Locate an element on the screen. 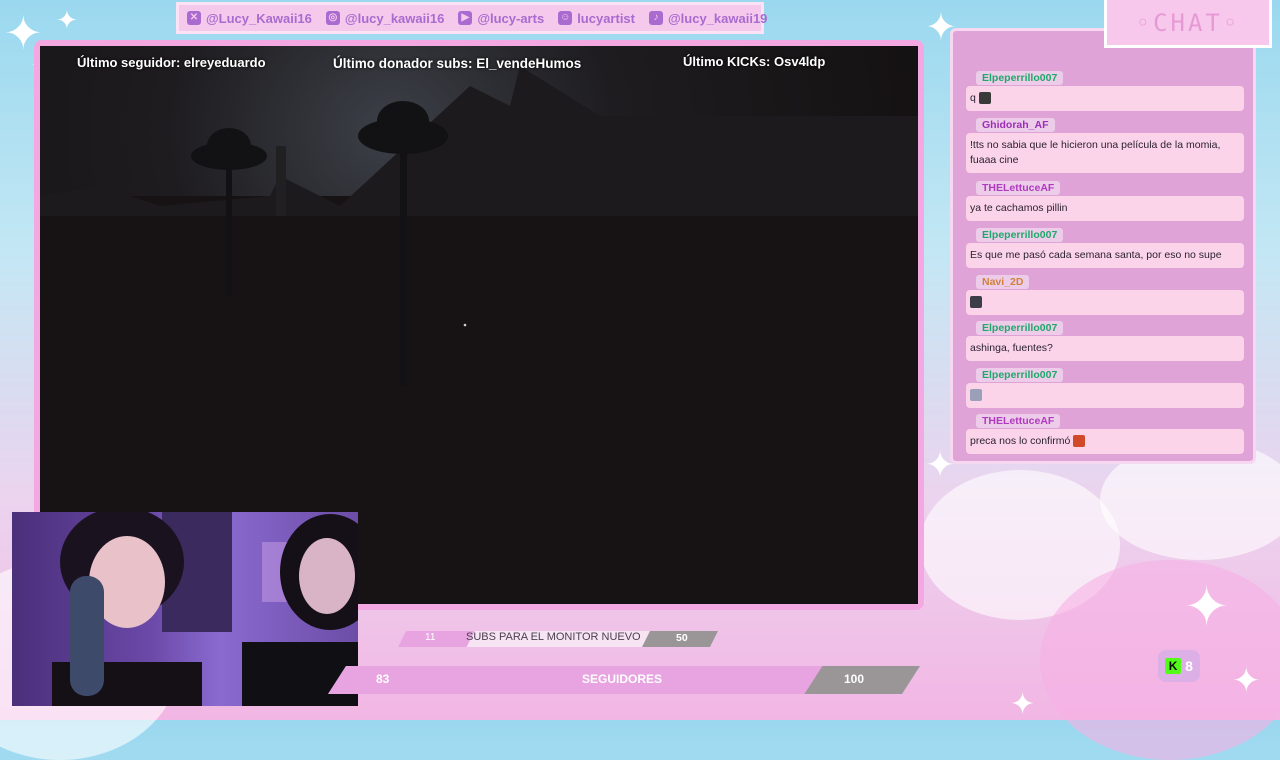 This screenshot has width=1280, height=760. chat-message: Elpeperrillo007 ashinga, fuentes? is located at coordinates (1105, 338).